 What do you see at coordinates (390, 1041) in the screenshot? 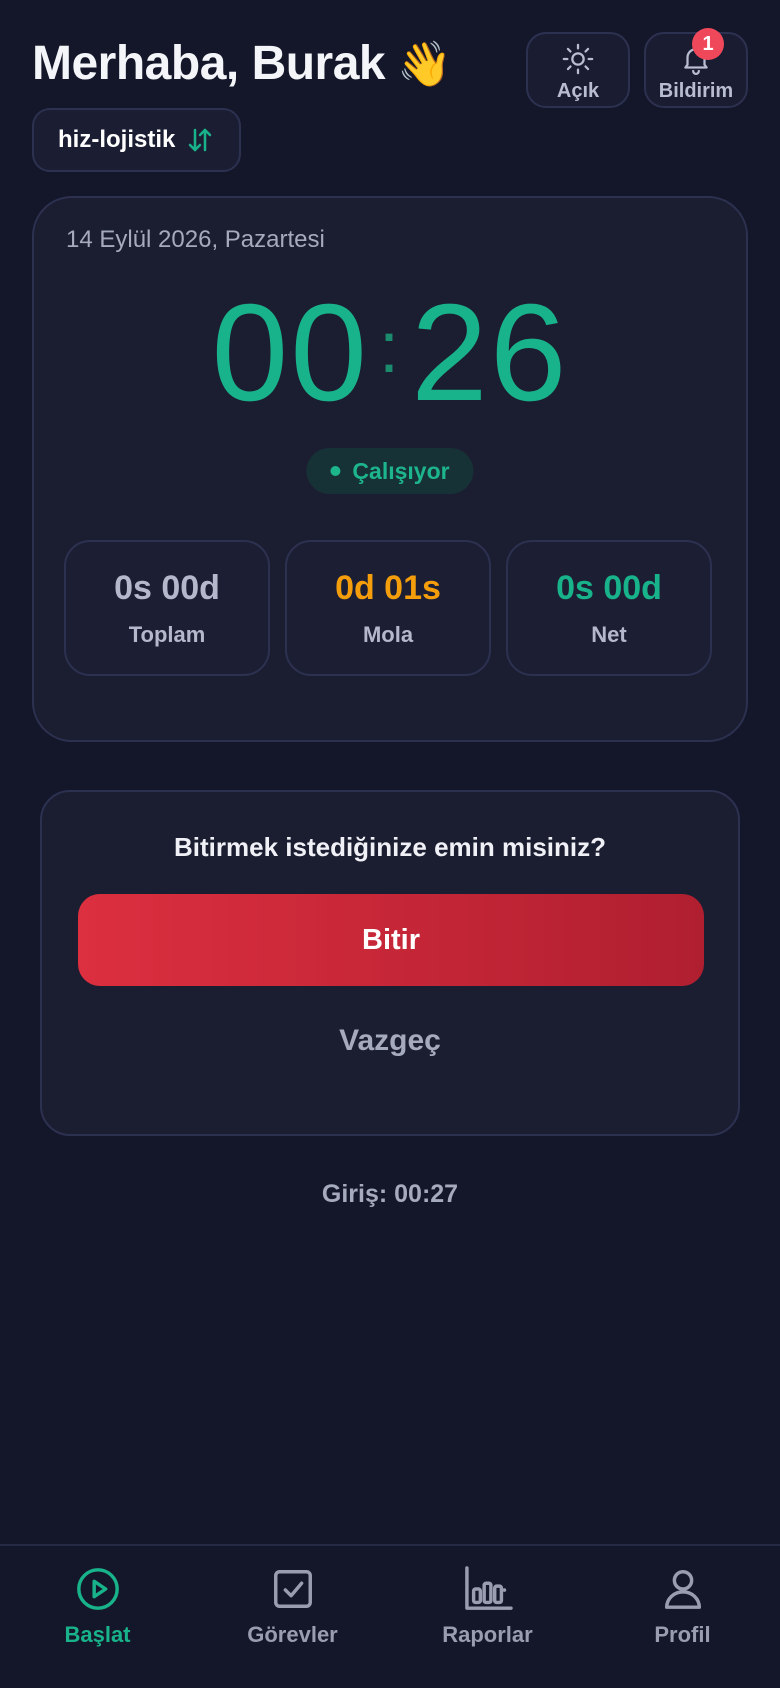
I see `cancel-button: Vazgeç` at bounding box center [390, 1041].